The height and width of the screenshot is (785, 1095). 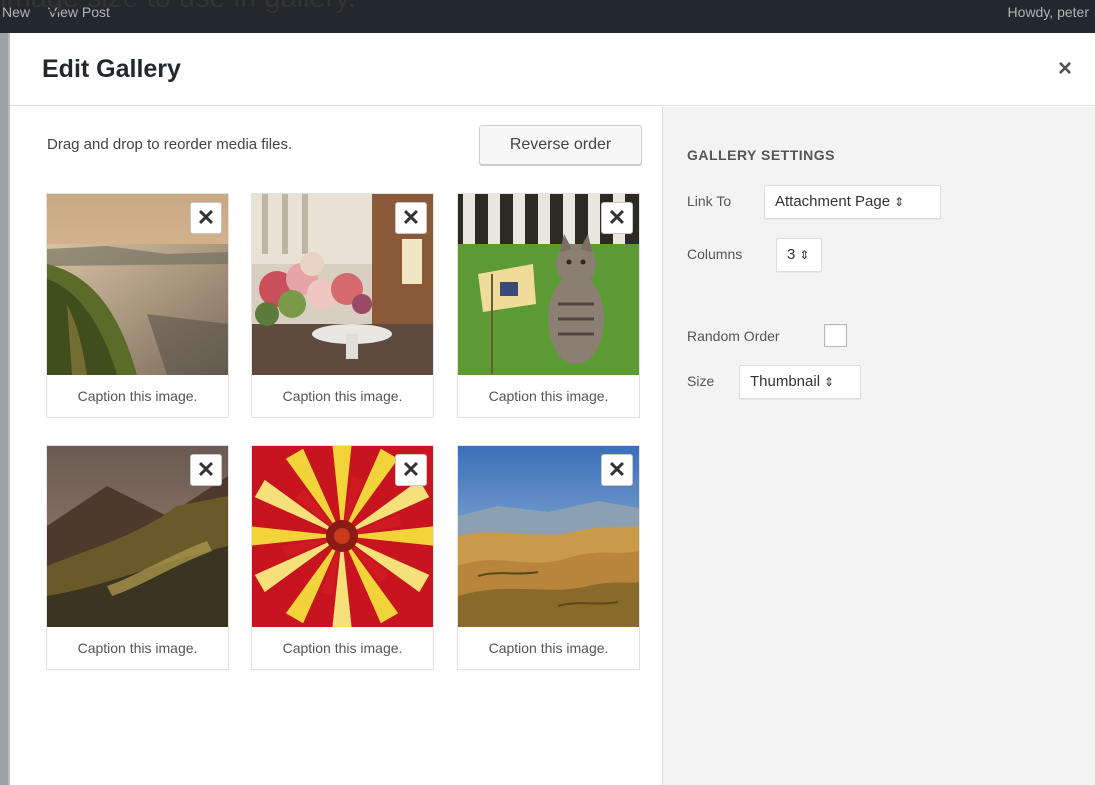 I want to click on gallery-item-5: ✕ Caption this image., so click(x=342, y=557).